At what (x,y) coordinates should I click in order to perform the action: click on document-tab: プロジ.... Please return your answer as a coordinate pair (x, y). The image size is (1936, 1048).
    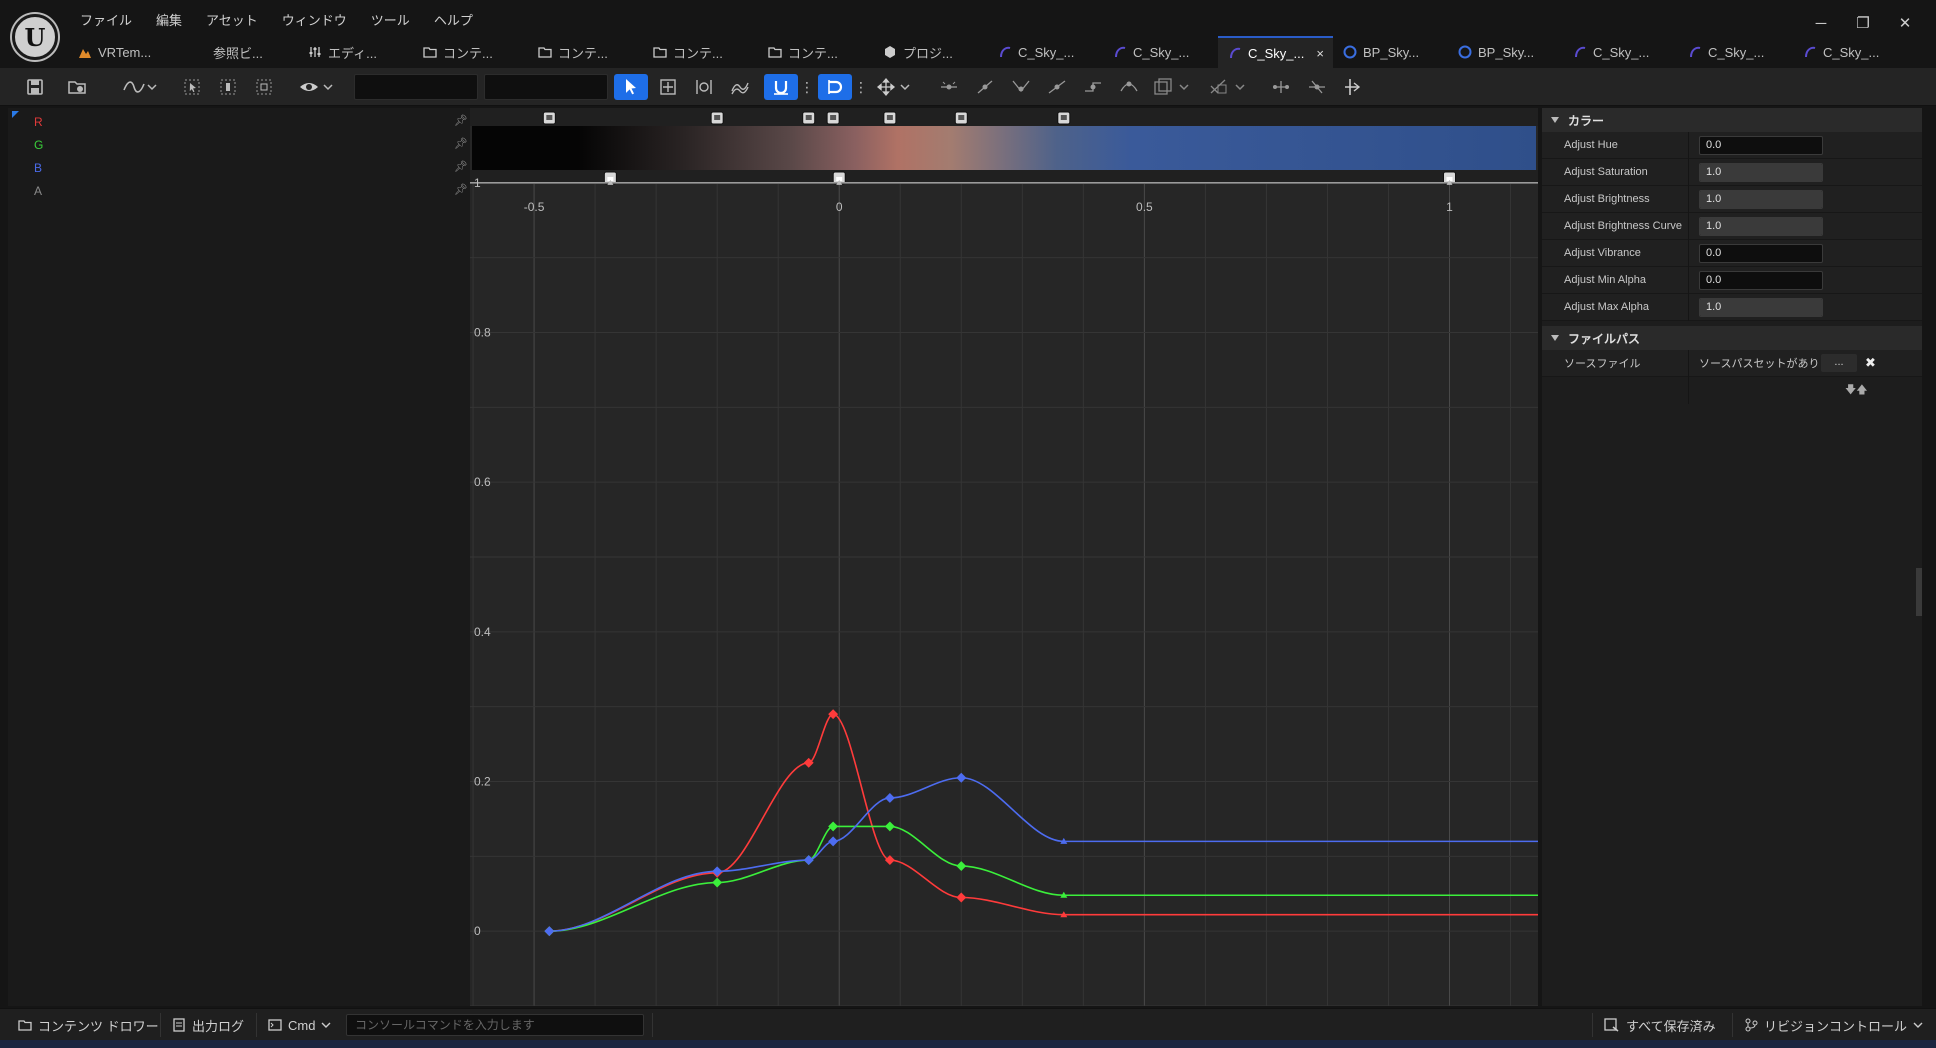
    Looking at the image, I should click on (930, 52).